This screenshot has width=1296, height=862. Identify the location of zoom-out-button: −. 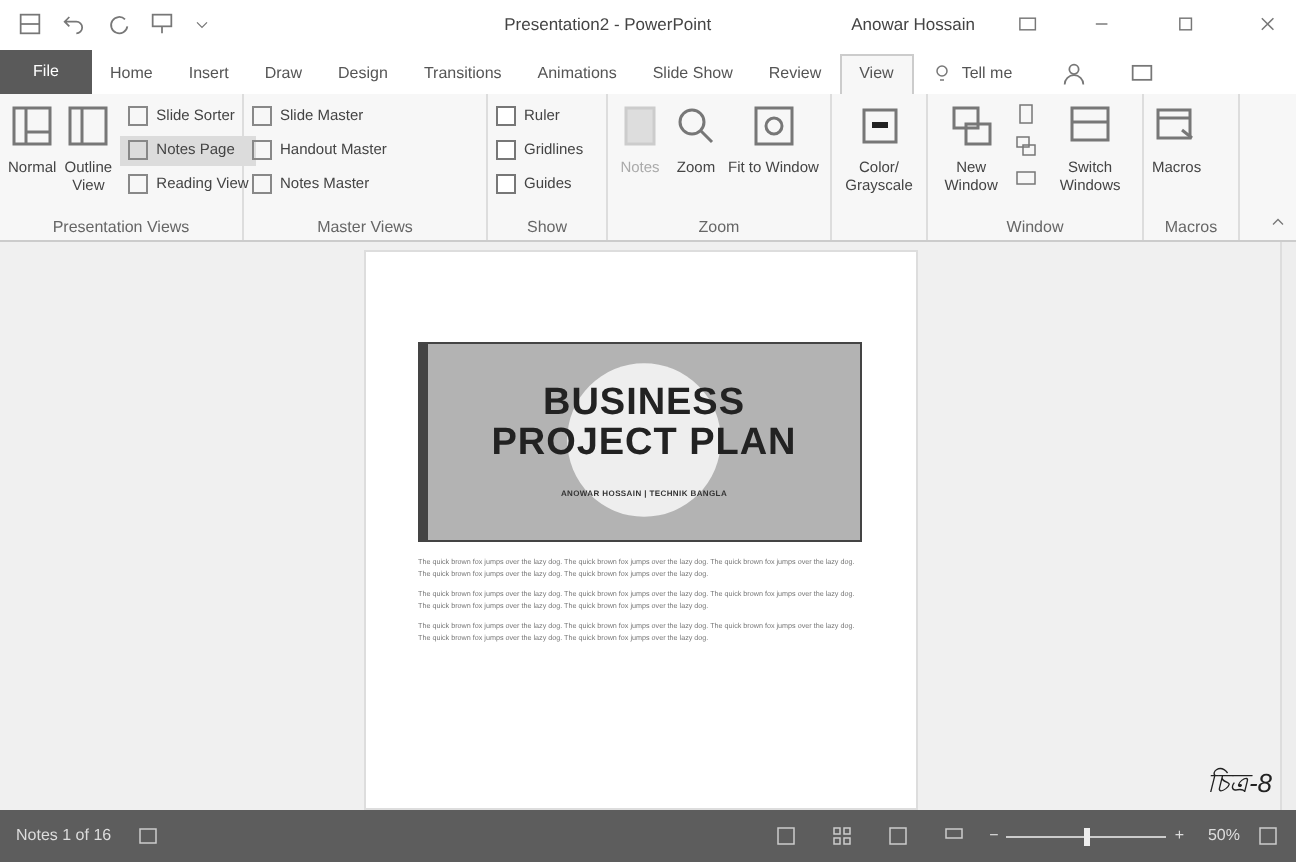
(994, 836).